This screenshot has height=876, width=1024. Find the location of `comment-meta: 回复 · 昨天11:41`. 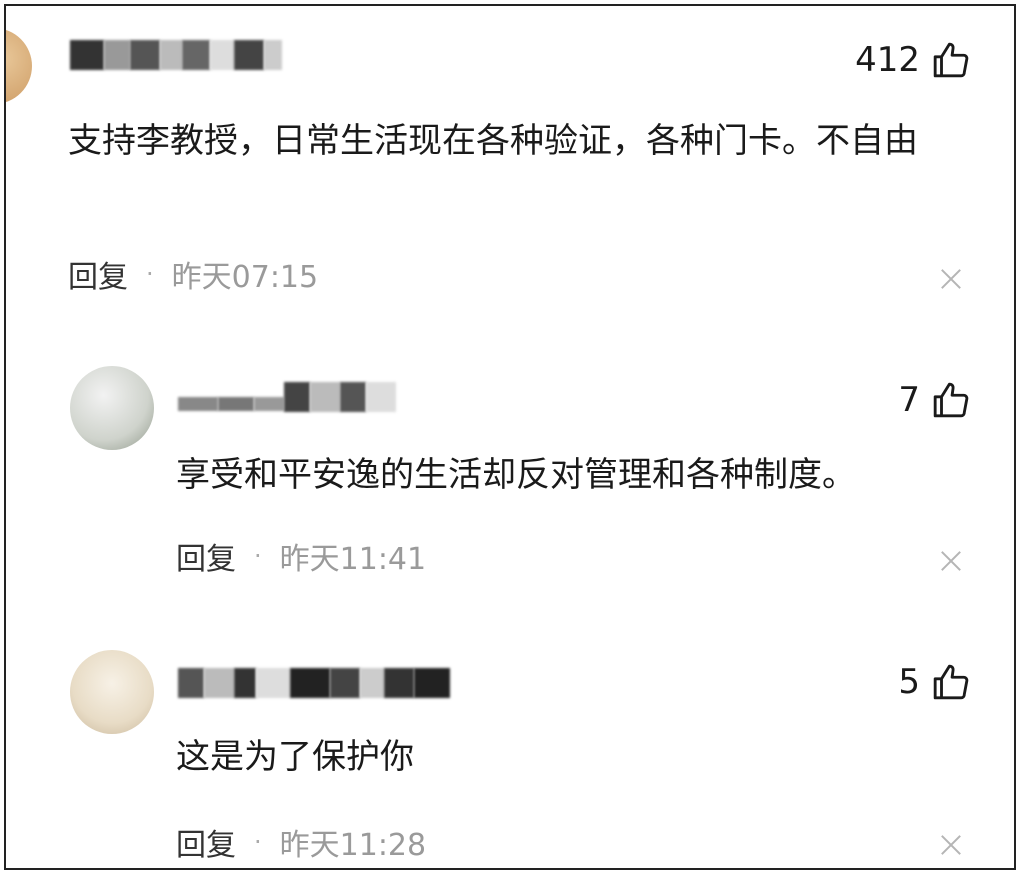

comment-meta: 回复 · 昨天11:41 is located at coordinates (301, 556).